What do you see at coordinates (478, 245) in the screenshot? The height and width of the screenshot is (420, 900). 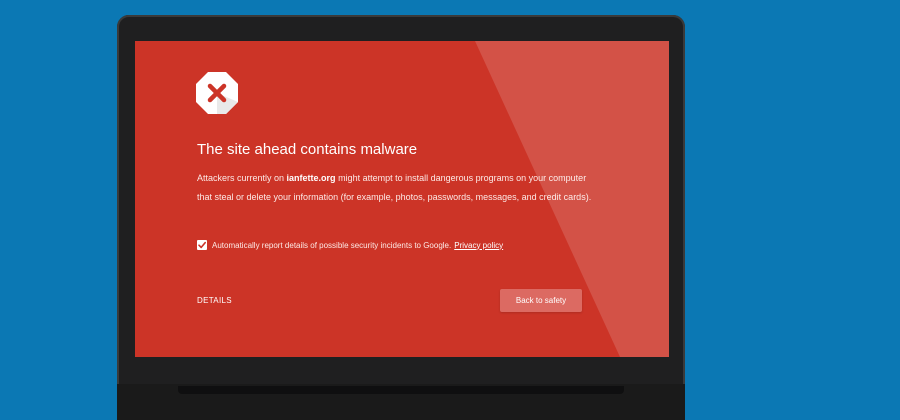 I see `privacy-policy-link: Privacy policy` at bounding box center [478, 245].